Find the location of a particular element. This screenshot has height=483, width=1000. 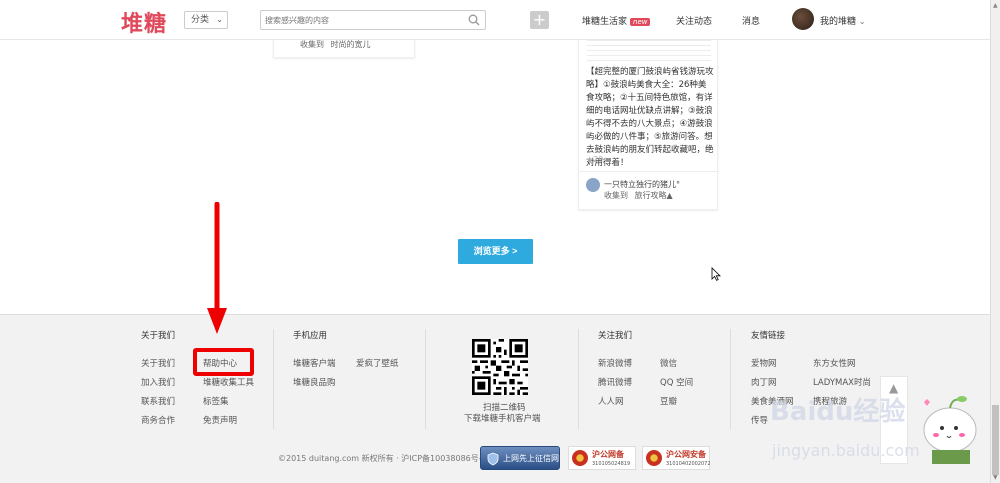

footer-follow-column: 关注我们 is located at coordinates (615, 340).